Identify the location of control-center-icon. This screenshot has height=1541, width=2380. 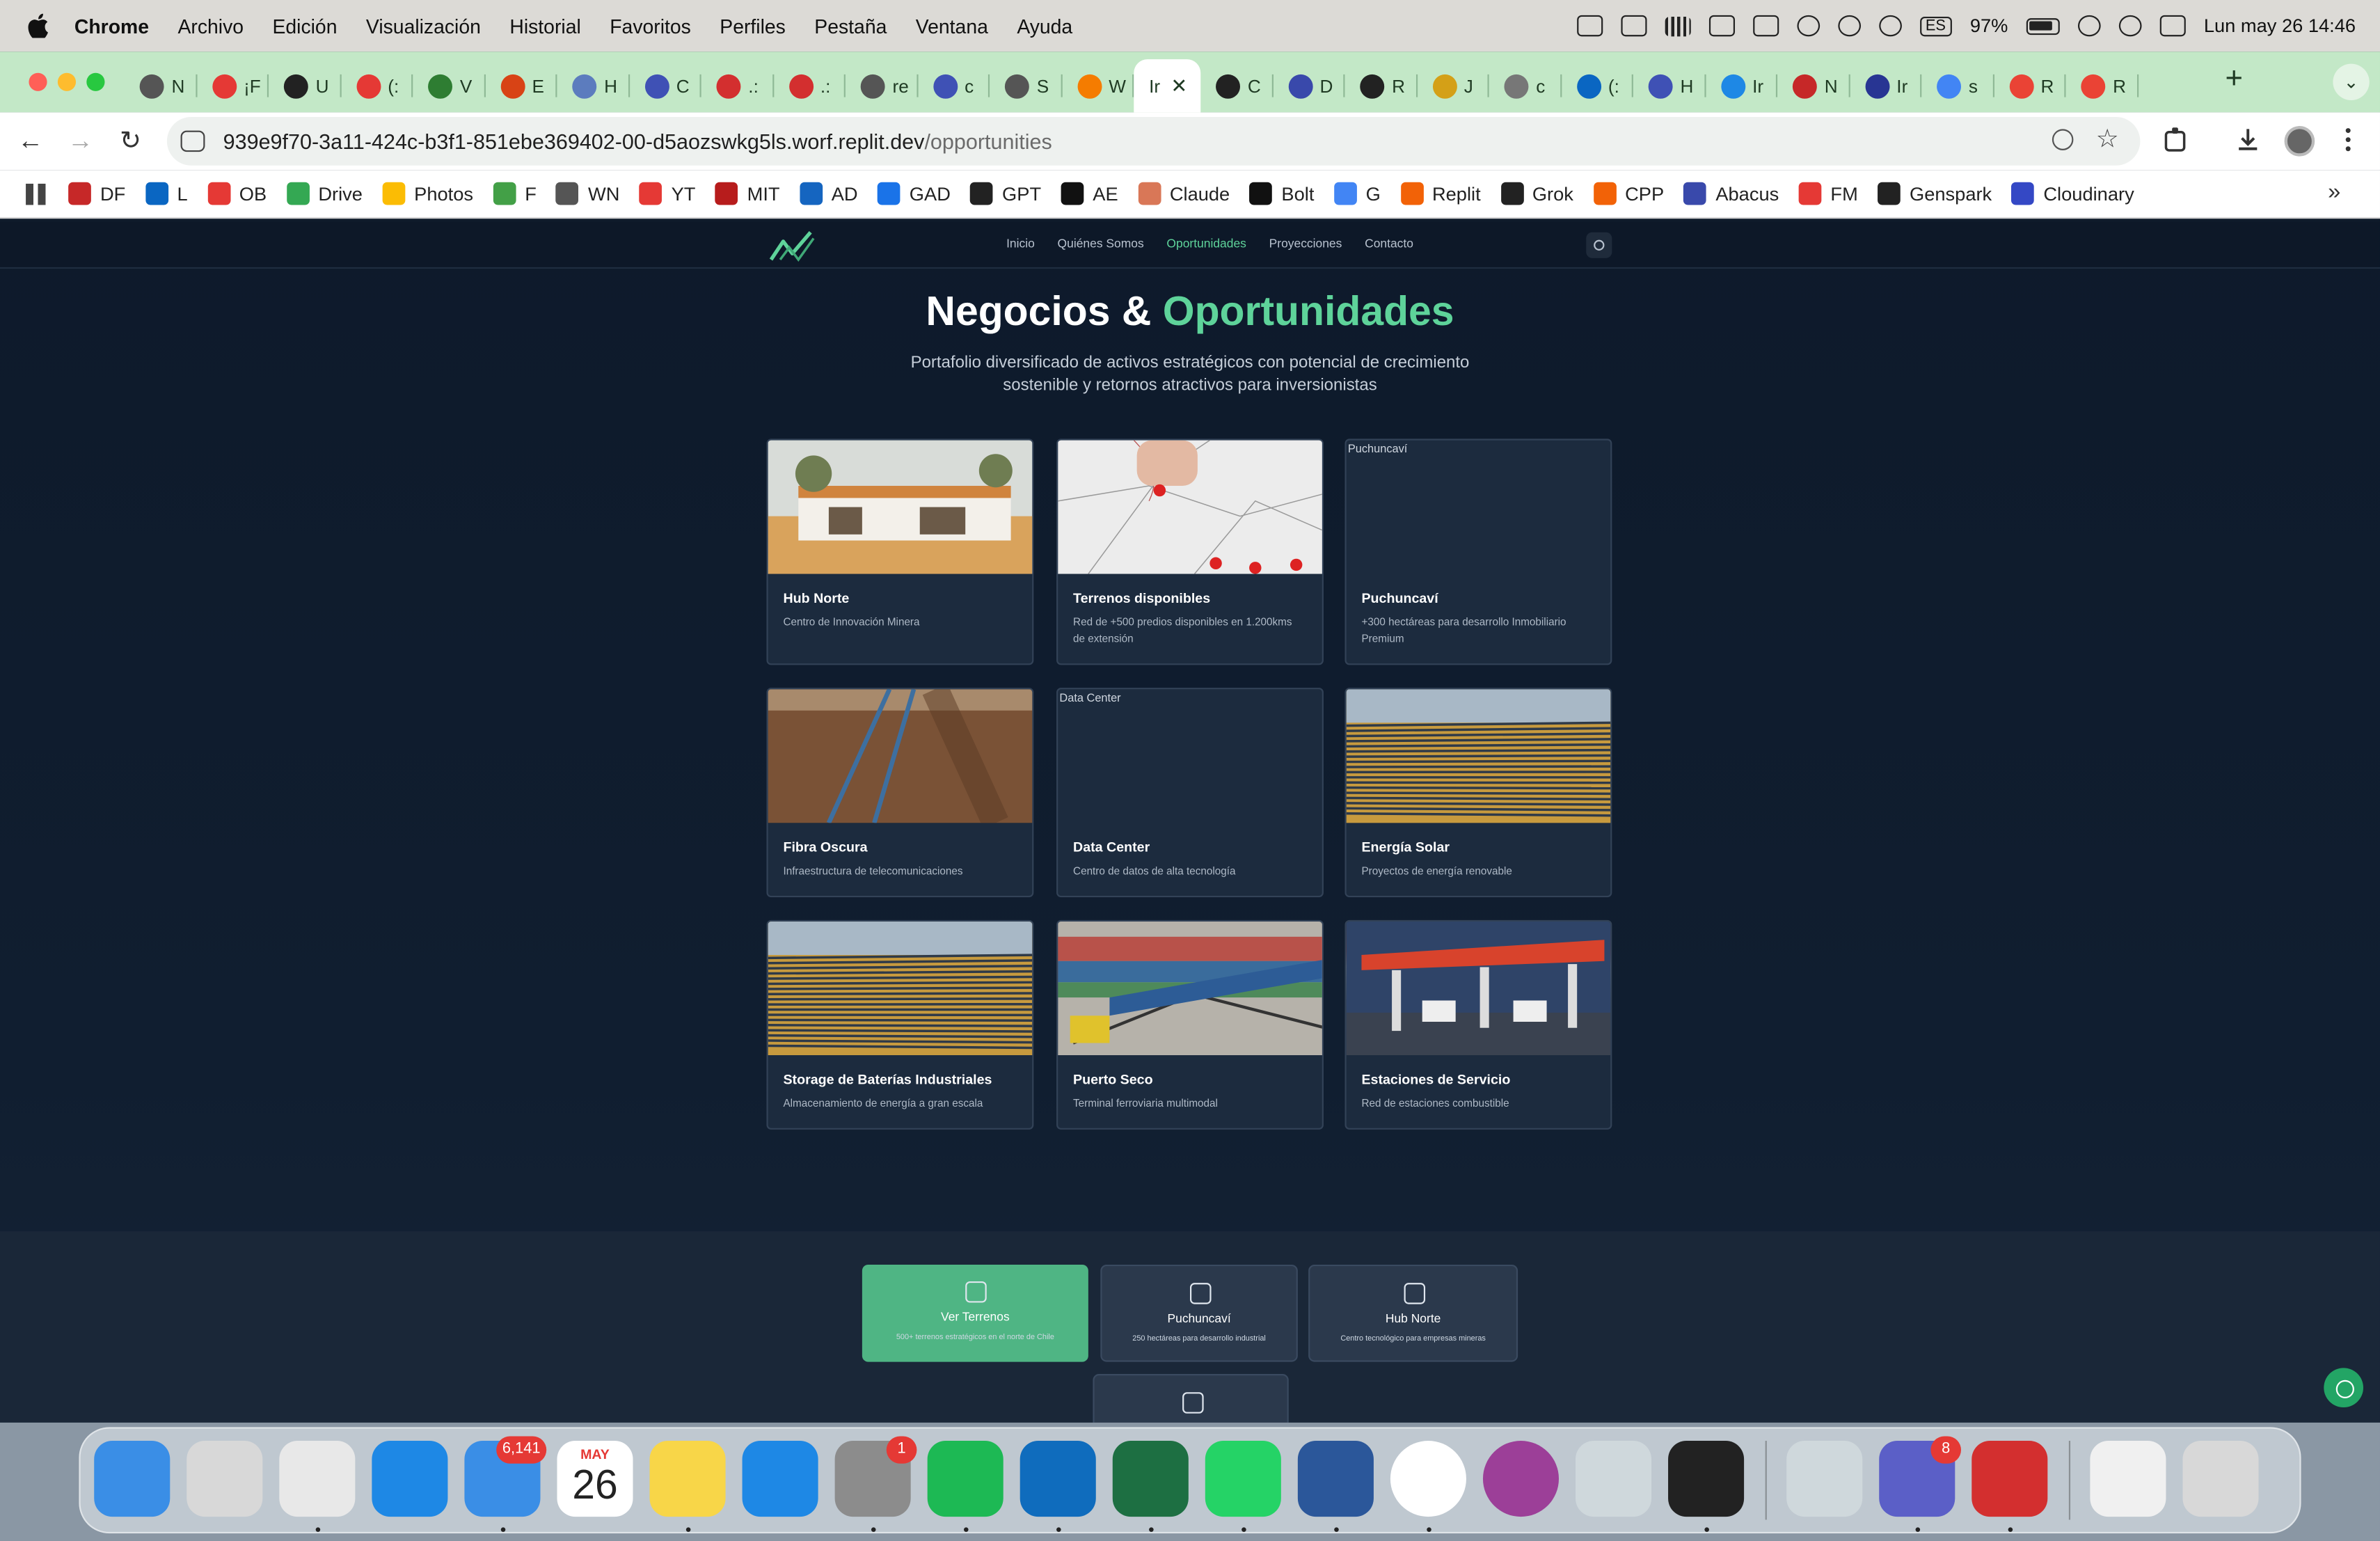
(2172, 26).